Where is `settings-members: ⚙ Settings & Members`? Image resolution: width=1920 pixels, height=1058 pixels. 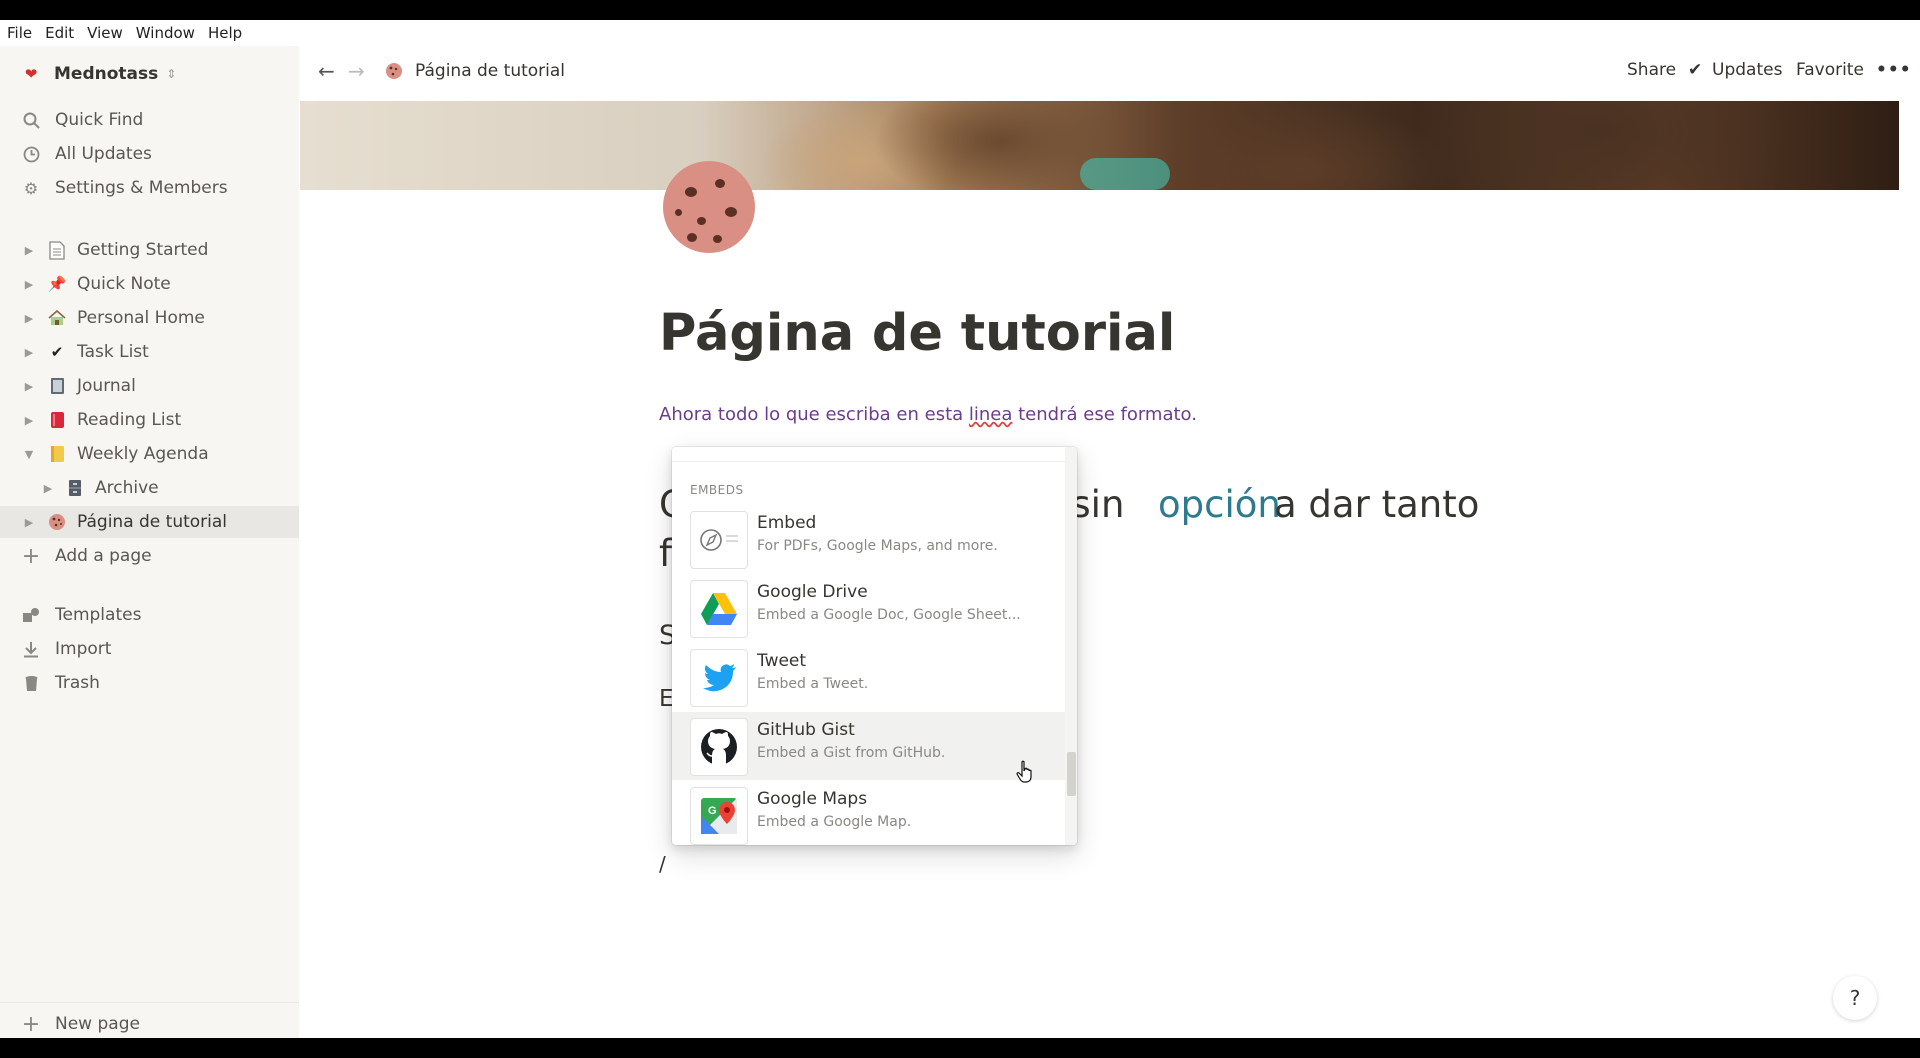
settings-members: ⚙ Settings & Members is located at coordinates (149, 188).